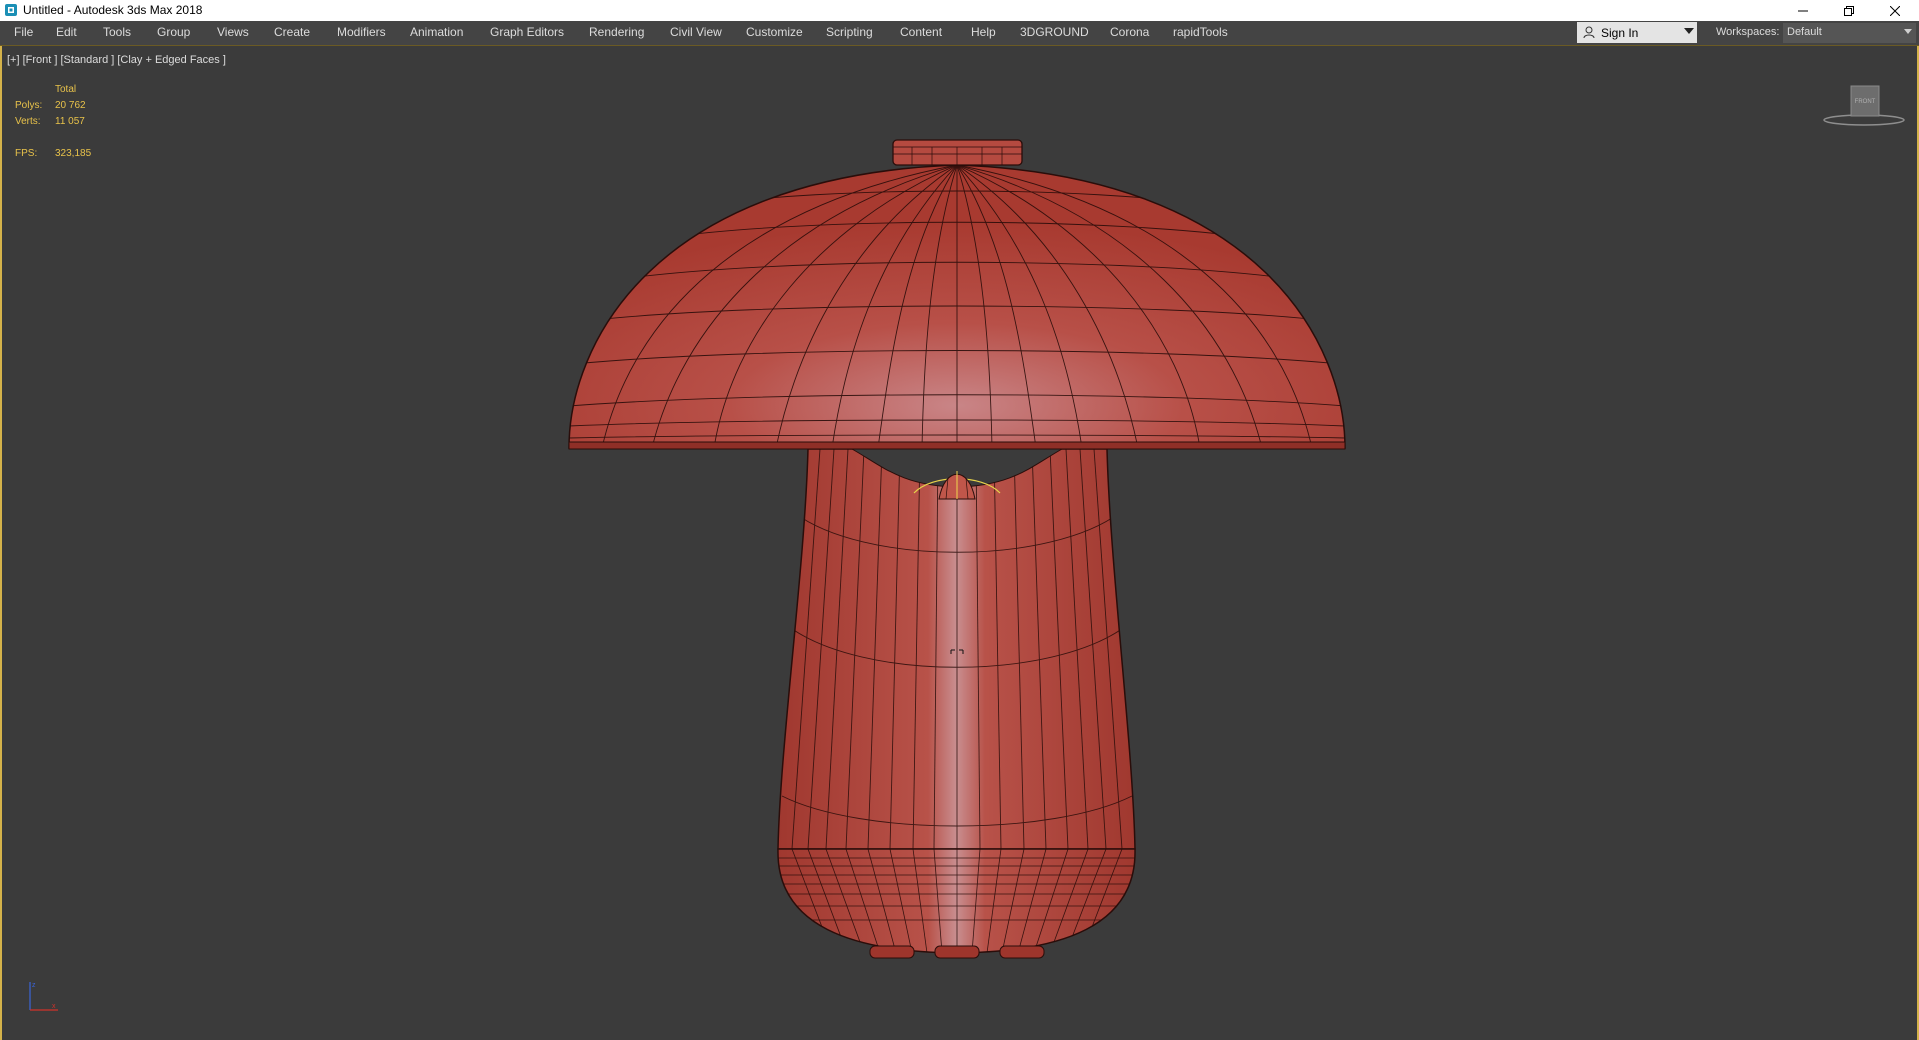 Image resolution: width=1919 pixels, height=1040 pixels. I want to click on workspaces-value: Default, so click(1804, 32).